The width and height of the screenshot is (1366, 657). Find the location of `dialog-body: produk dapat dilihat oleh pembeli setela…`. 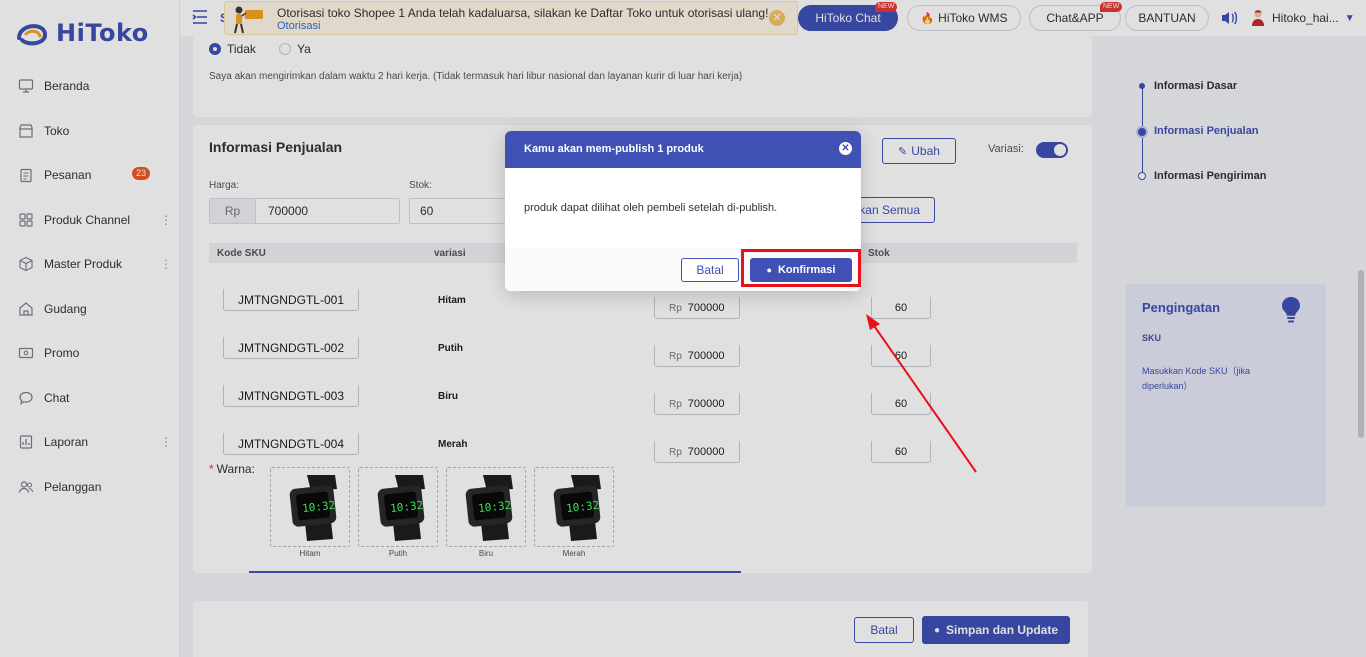

dialog-body: produk dapat dilihat oleh pembeli setela… is located at coordinates (683, 208).